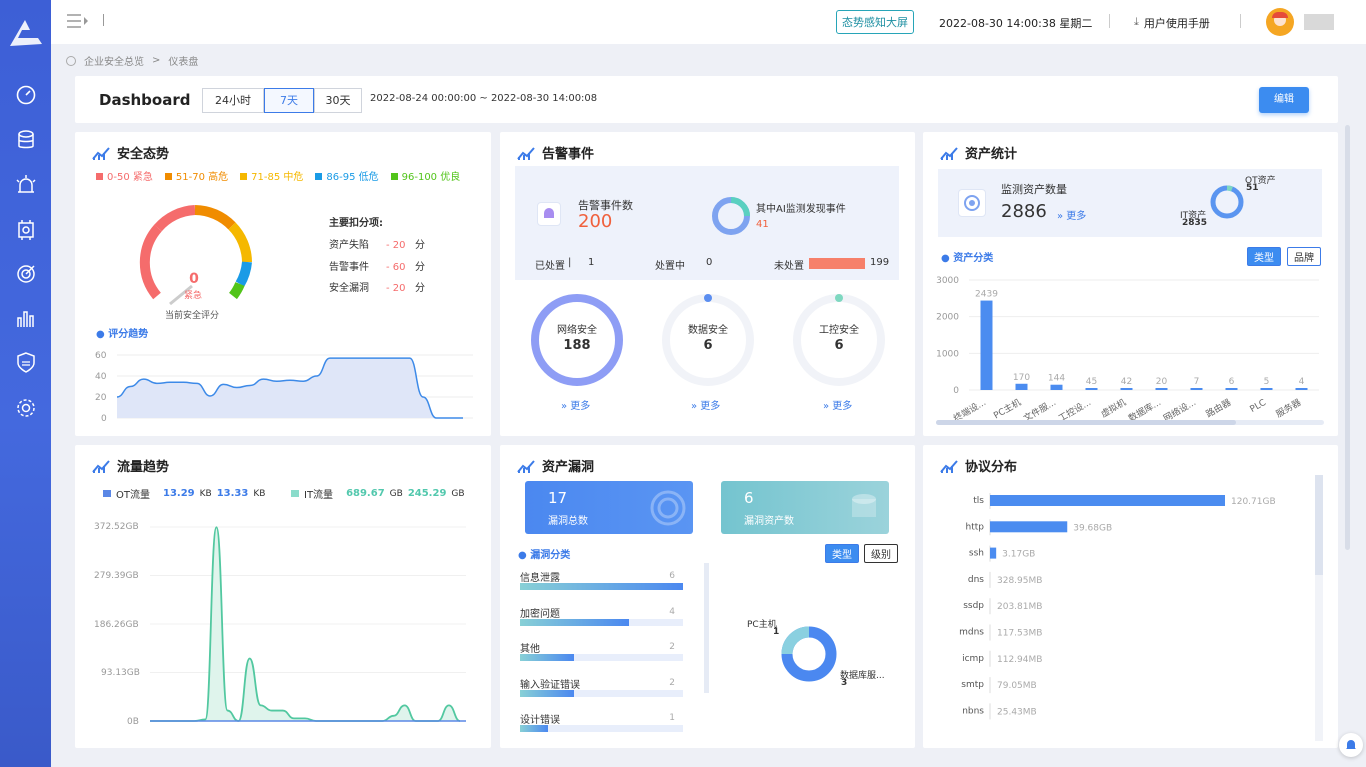  What do you see at coordinates (184, 493) in the screenshot?
I see `ot-legend: OT流量 13.29 KB 13.33 KB` at bounding box center [184, 493].